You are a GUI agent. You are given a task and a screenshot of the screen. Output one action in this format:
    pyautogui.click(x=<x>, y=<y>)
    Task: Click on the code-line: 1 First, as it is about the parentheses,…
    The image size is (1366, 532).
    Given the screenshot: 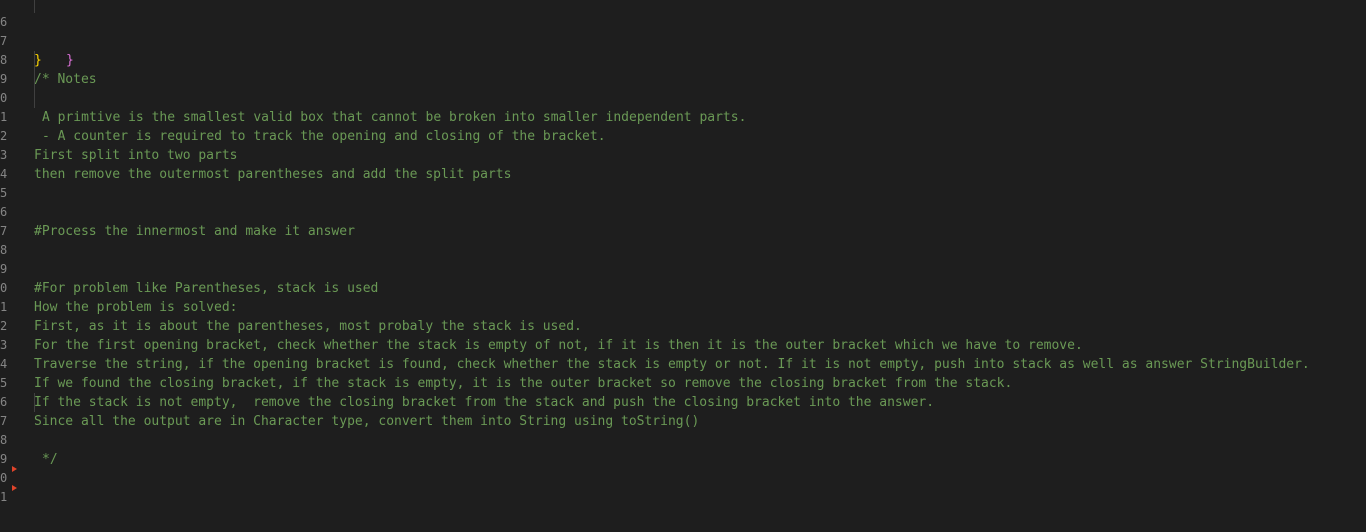 What is the action you would take?
    pyautogui.click(x=683, y=306)
    